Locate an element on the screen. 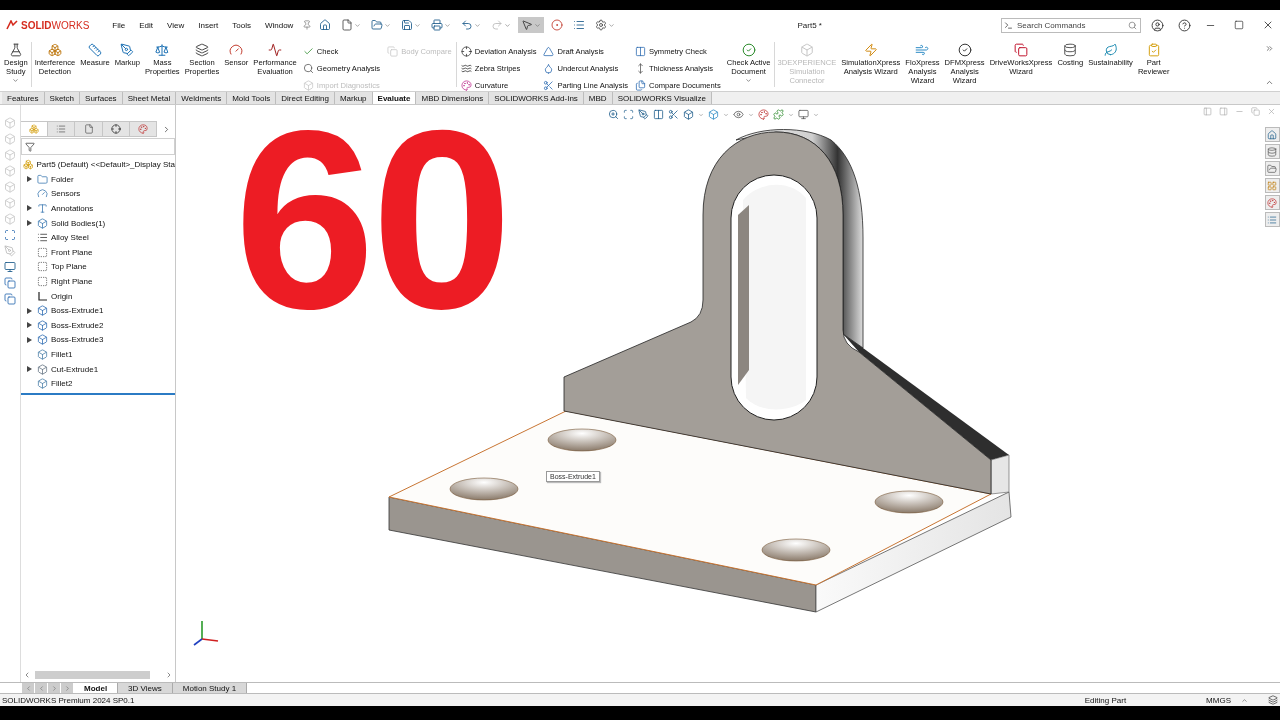 This screenshot has height=720, width=1280. folder-button is located at coordinates (1272, 168).